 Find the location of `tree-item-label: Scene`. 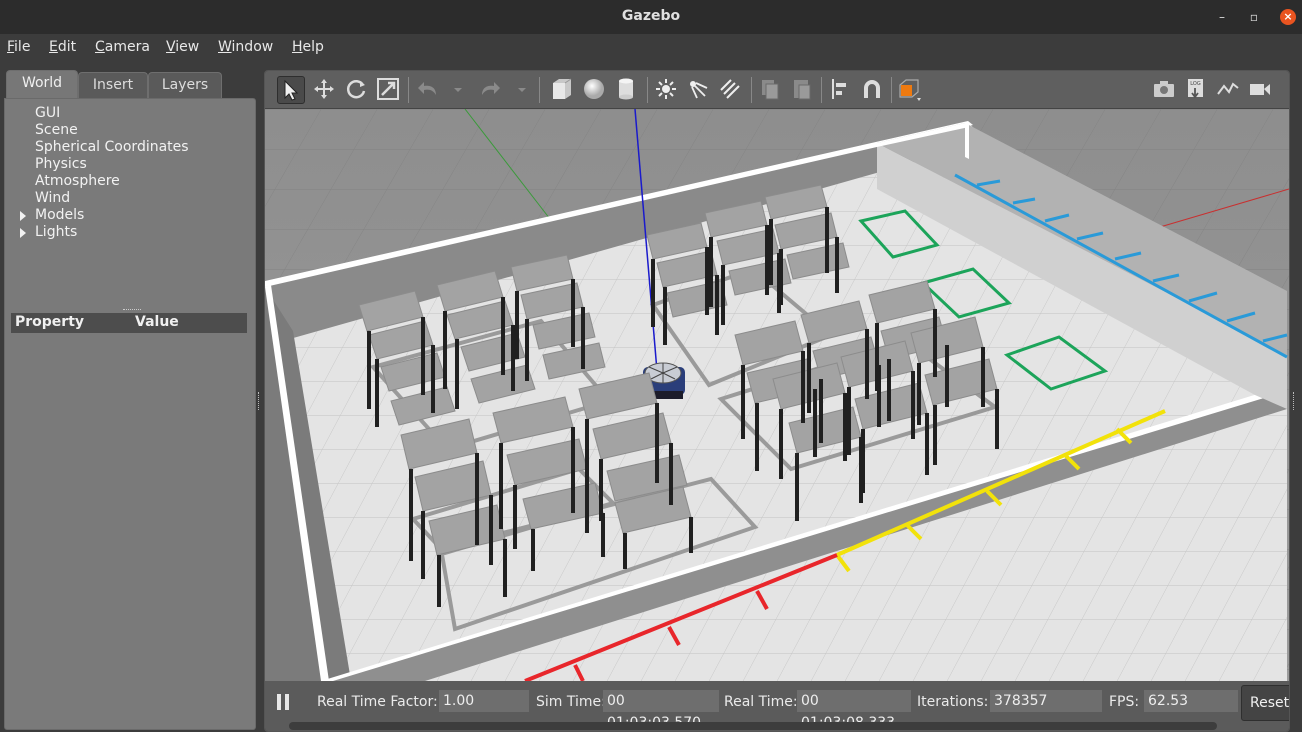

tree-item-label: Scene is located at coordinates (56, 130).